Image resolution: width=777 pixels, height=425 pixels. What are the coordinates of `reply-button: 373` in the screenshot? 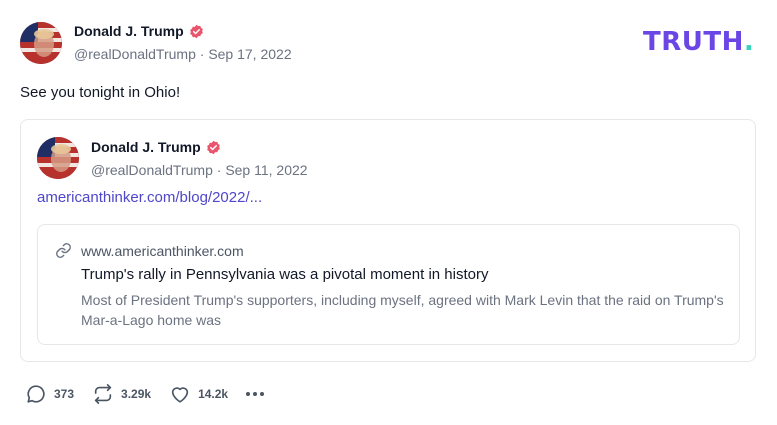 It's located at (49, 394).